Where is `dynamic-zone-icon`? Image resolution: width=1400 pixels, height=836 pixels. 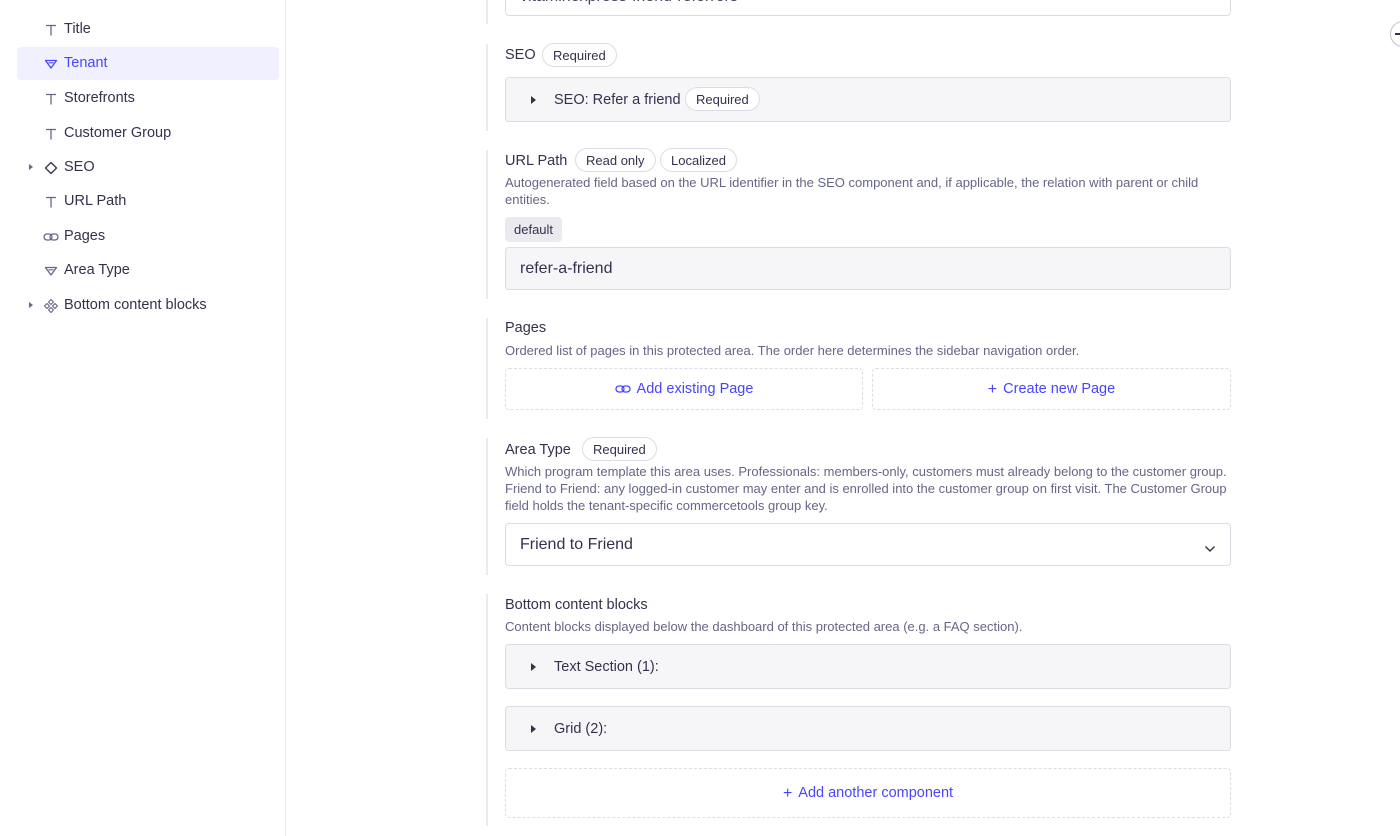
dynamic-zone-icon is located at coordinates (50, 305).